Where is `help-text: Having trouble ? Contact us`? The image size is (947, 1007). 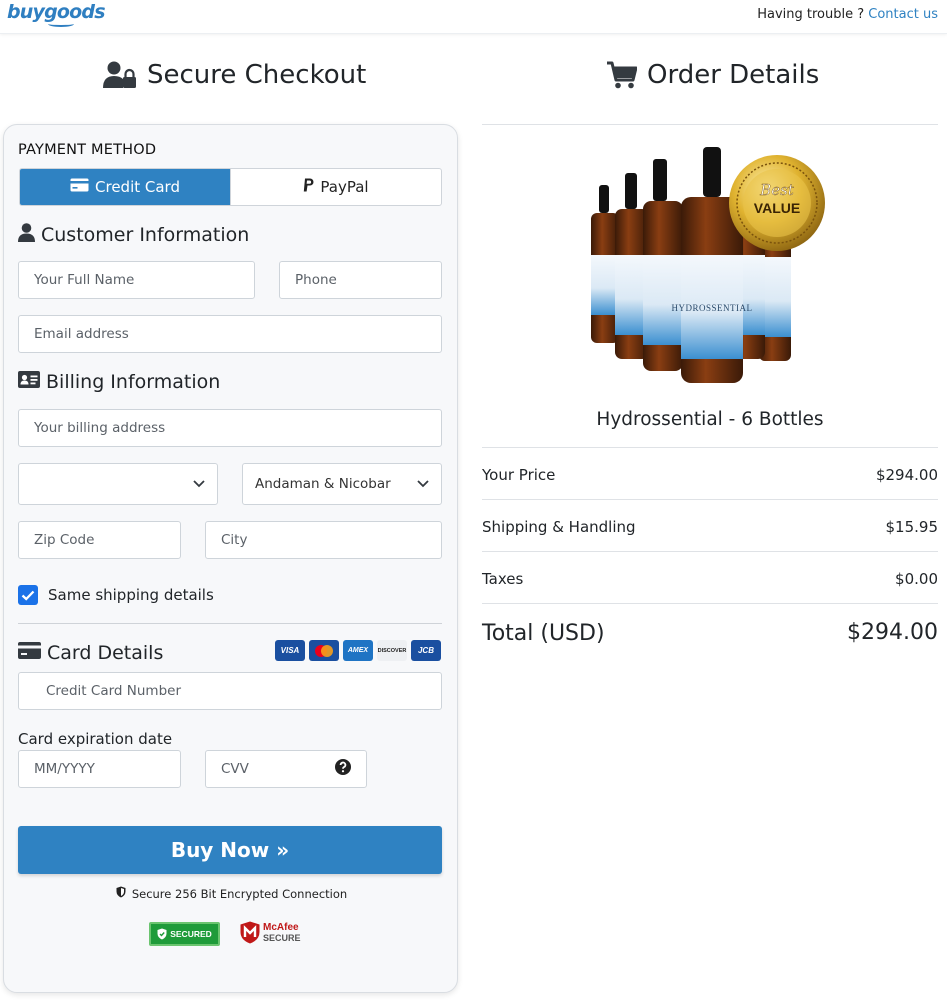
help-text: Having trouble ? Contact us is located at coordinates (847, 14).